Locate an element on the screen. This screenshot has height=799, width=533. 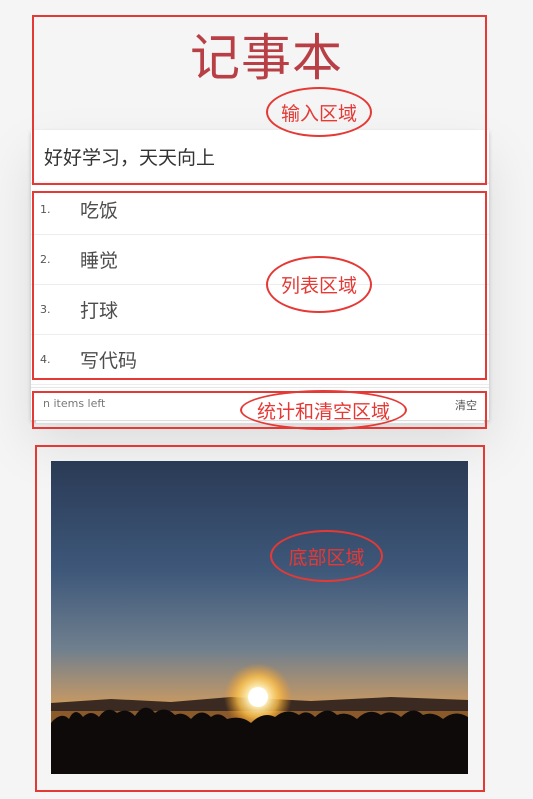
list-region-label: 列表区域 is located at coordinates (319, 284).